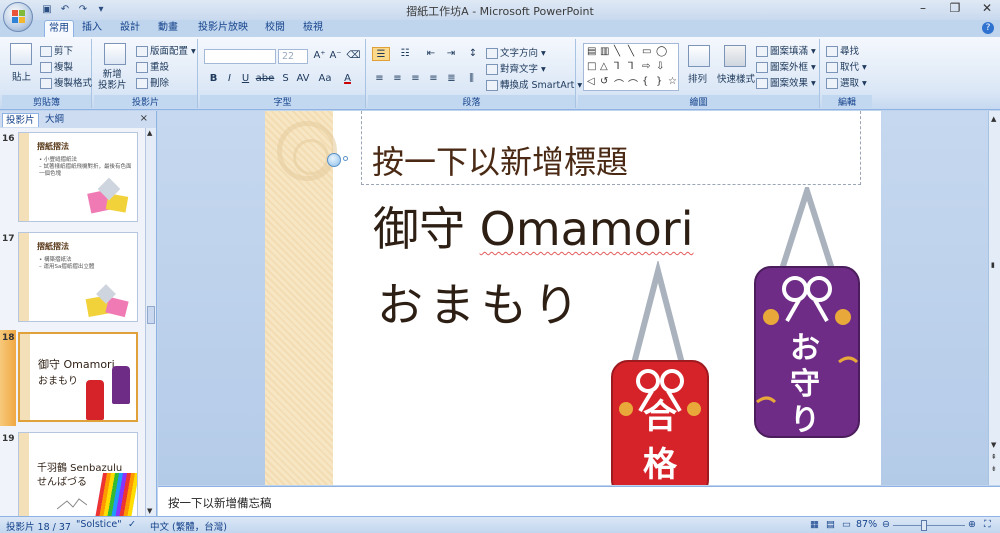 This screenshot has width=1000, height=533. What do you see at coordinates (451, 54) in the screenshot?
I see `increase-indent-icon: ⇥` at bounding box center [451, 54].